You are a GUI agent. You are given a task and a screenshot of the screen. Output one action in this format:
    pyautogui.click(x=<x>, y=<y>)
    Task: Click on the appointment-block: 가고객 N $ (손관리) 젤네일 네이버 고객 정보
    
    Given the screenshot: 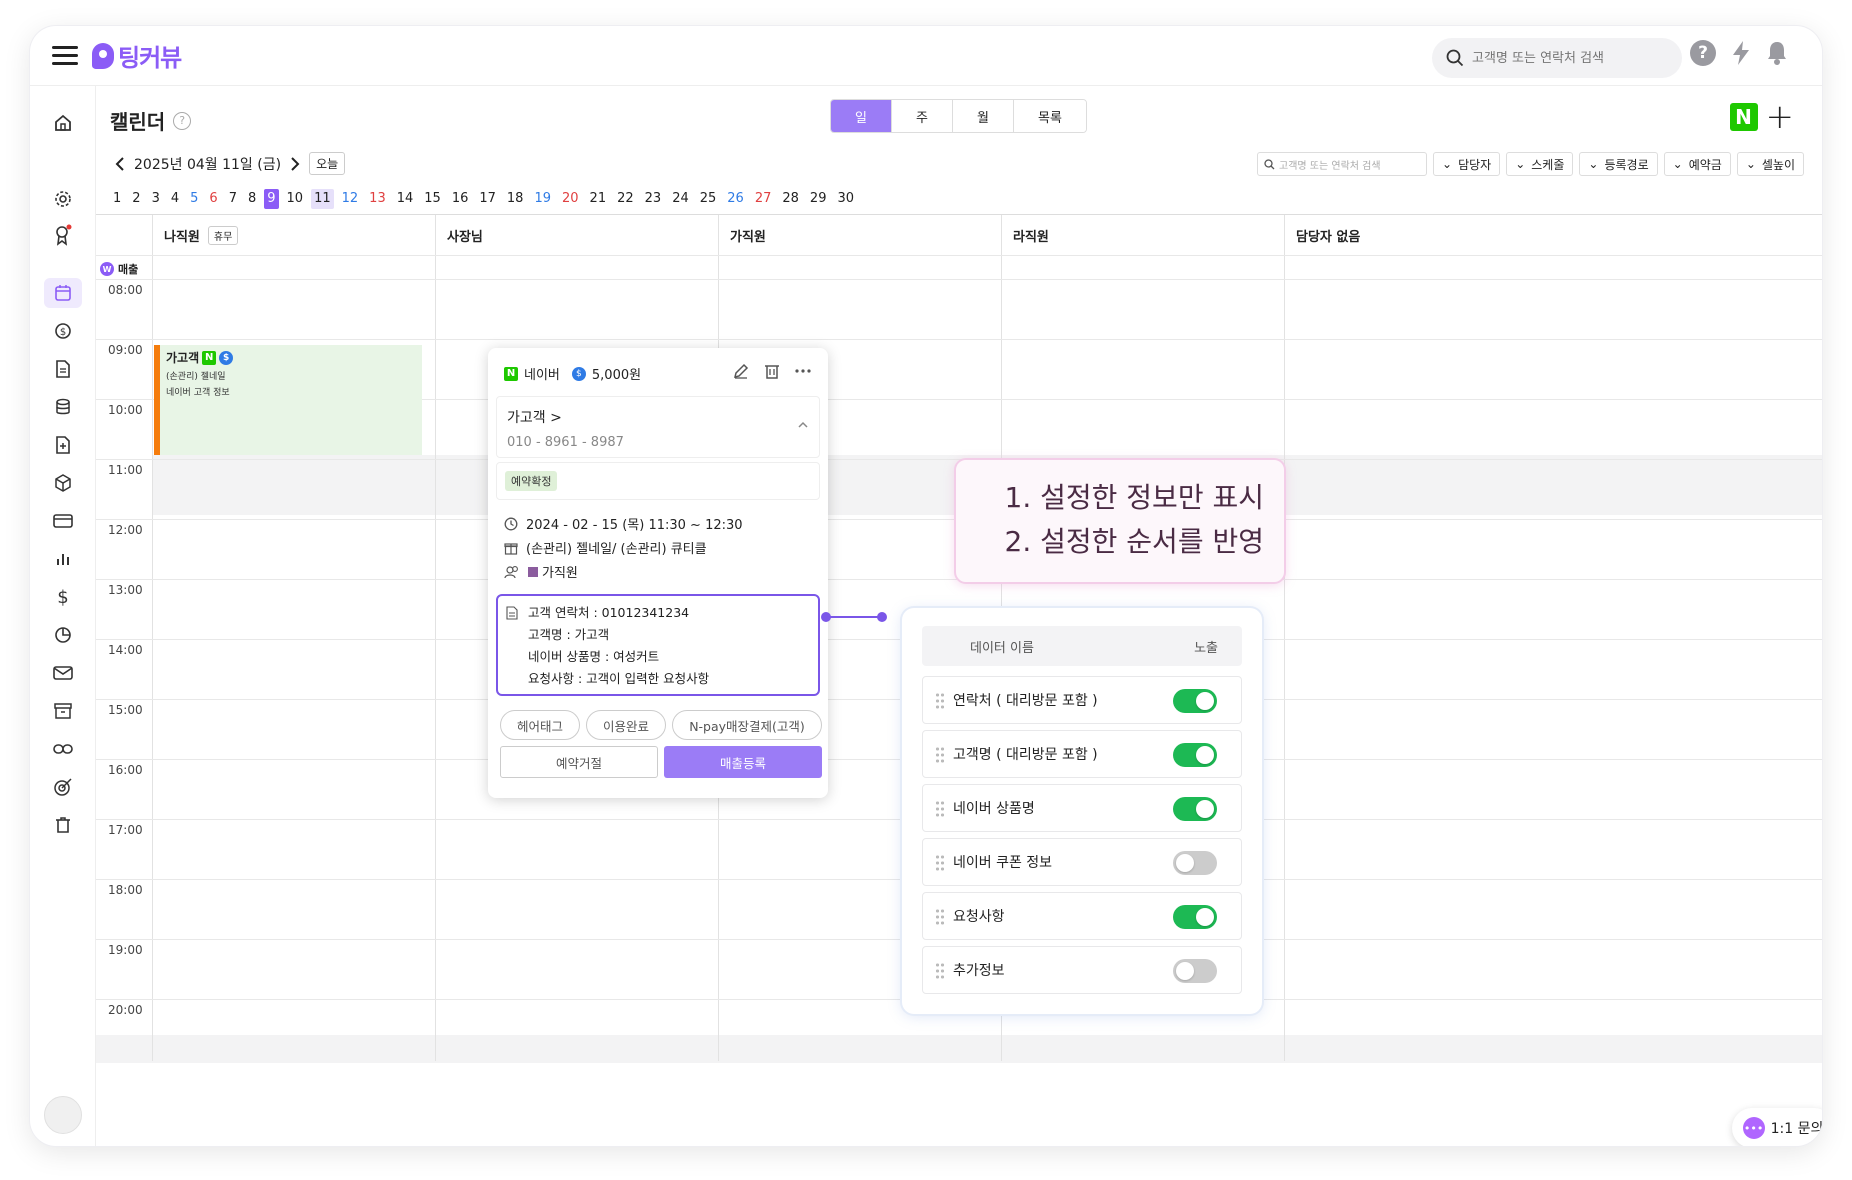 What is the action you would take?
    pyautogui.click(x=288, y=400)
    